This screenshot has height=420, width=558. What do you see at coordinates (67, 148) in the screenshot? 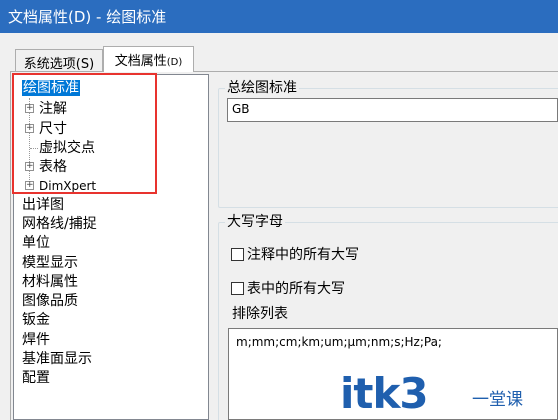
I see `tree-item-virtual-sharps: 虚拟交点` at bounding box center [67, 148].